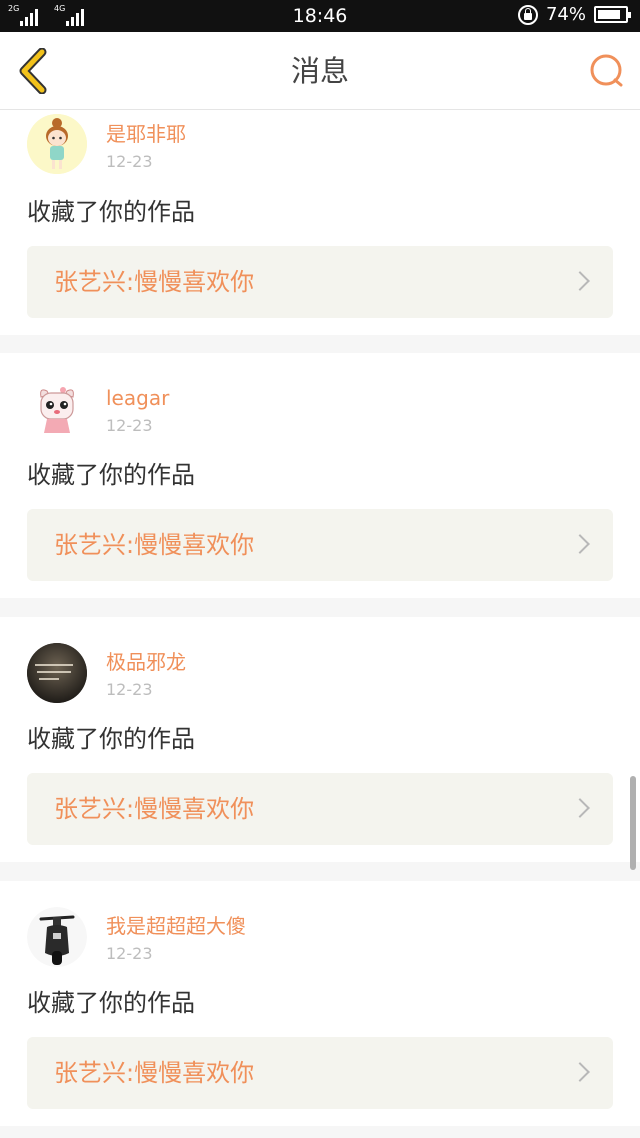 This screenshot has height=1138, width=640. I want to click on username: leagar, so click(137, 398).